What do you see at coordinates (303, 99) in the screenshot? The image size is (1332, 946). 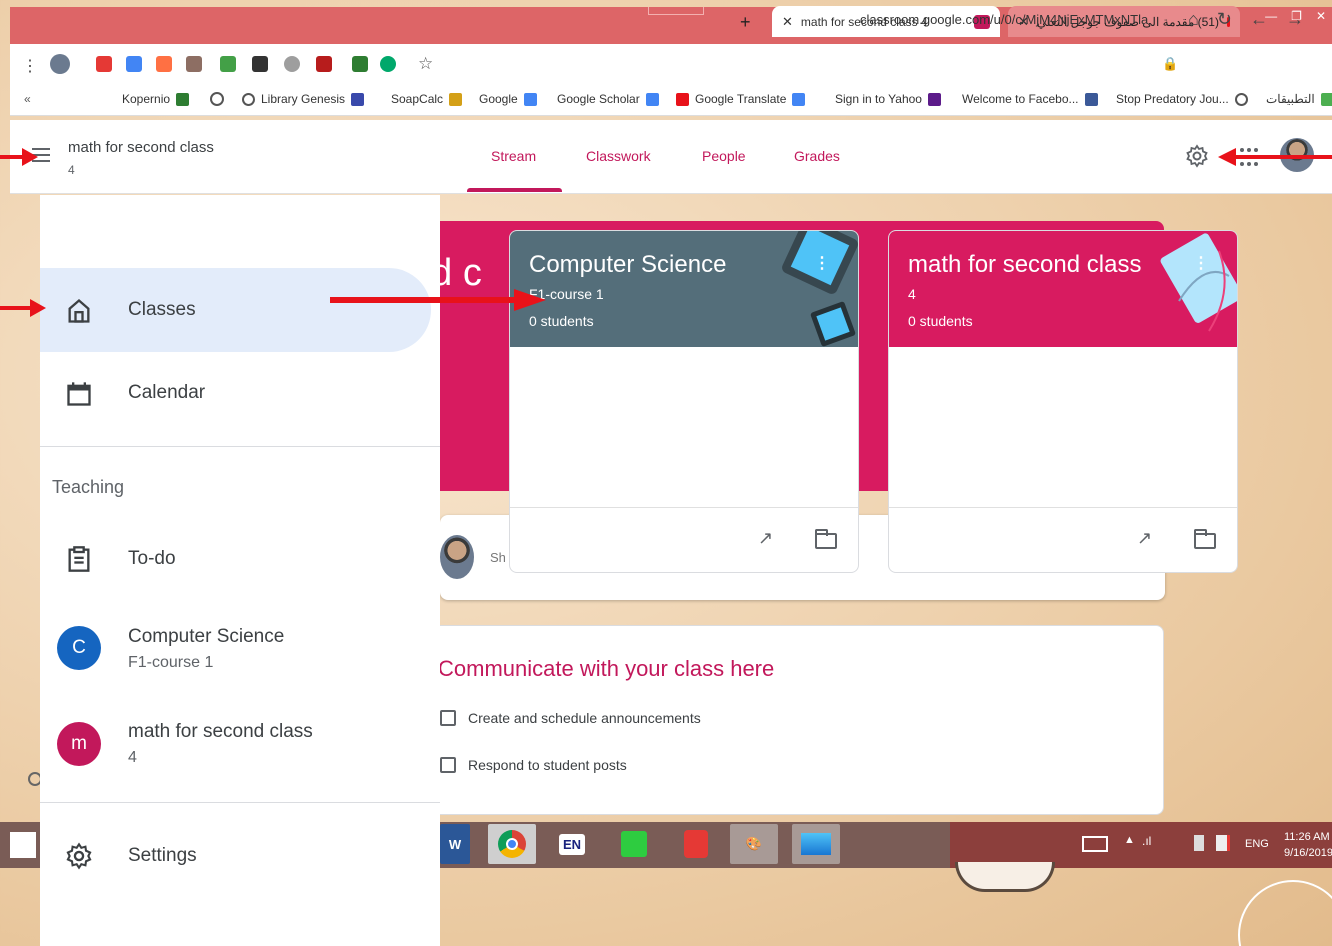 I see `bookmark-item: Library Genesis` at bounding box center [303, 99].